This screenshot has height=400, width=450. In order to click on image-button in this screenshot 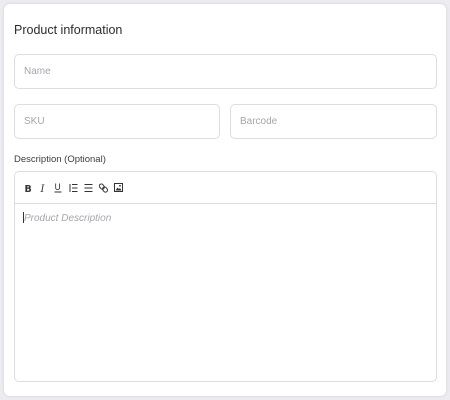, I will do `click(118, 188)`.